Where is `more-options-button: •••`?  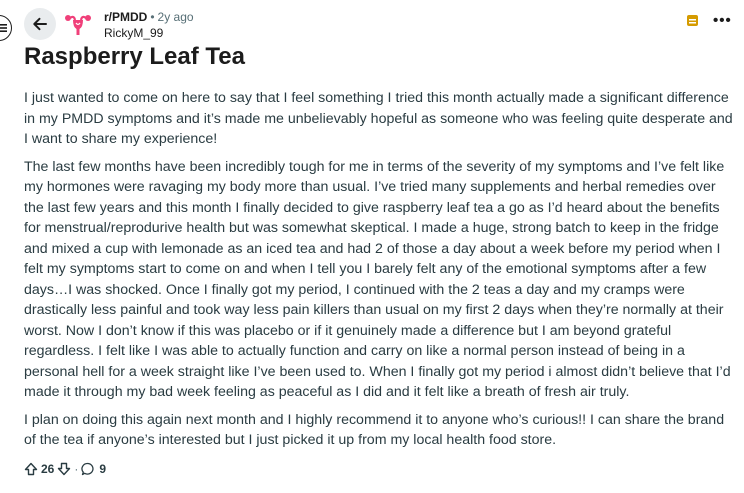 more-options-button: ••• is located at coordinates (722, 20).